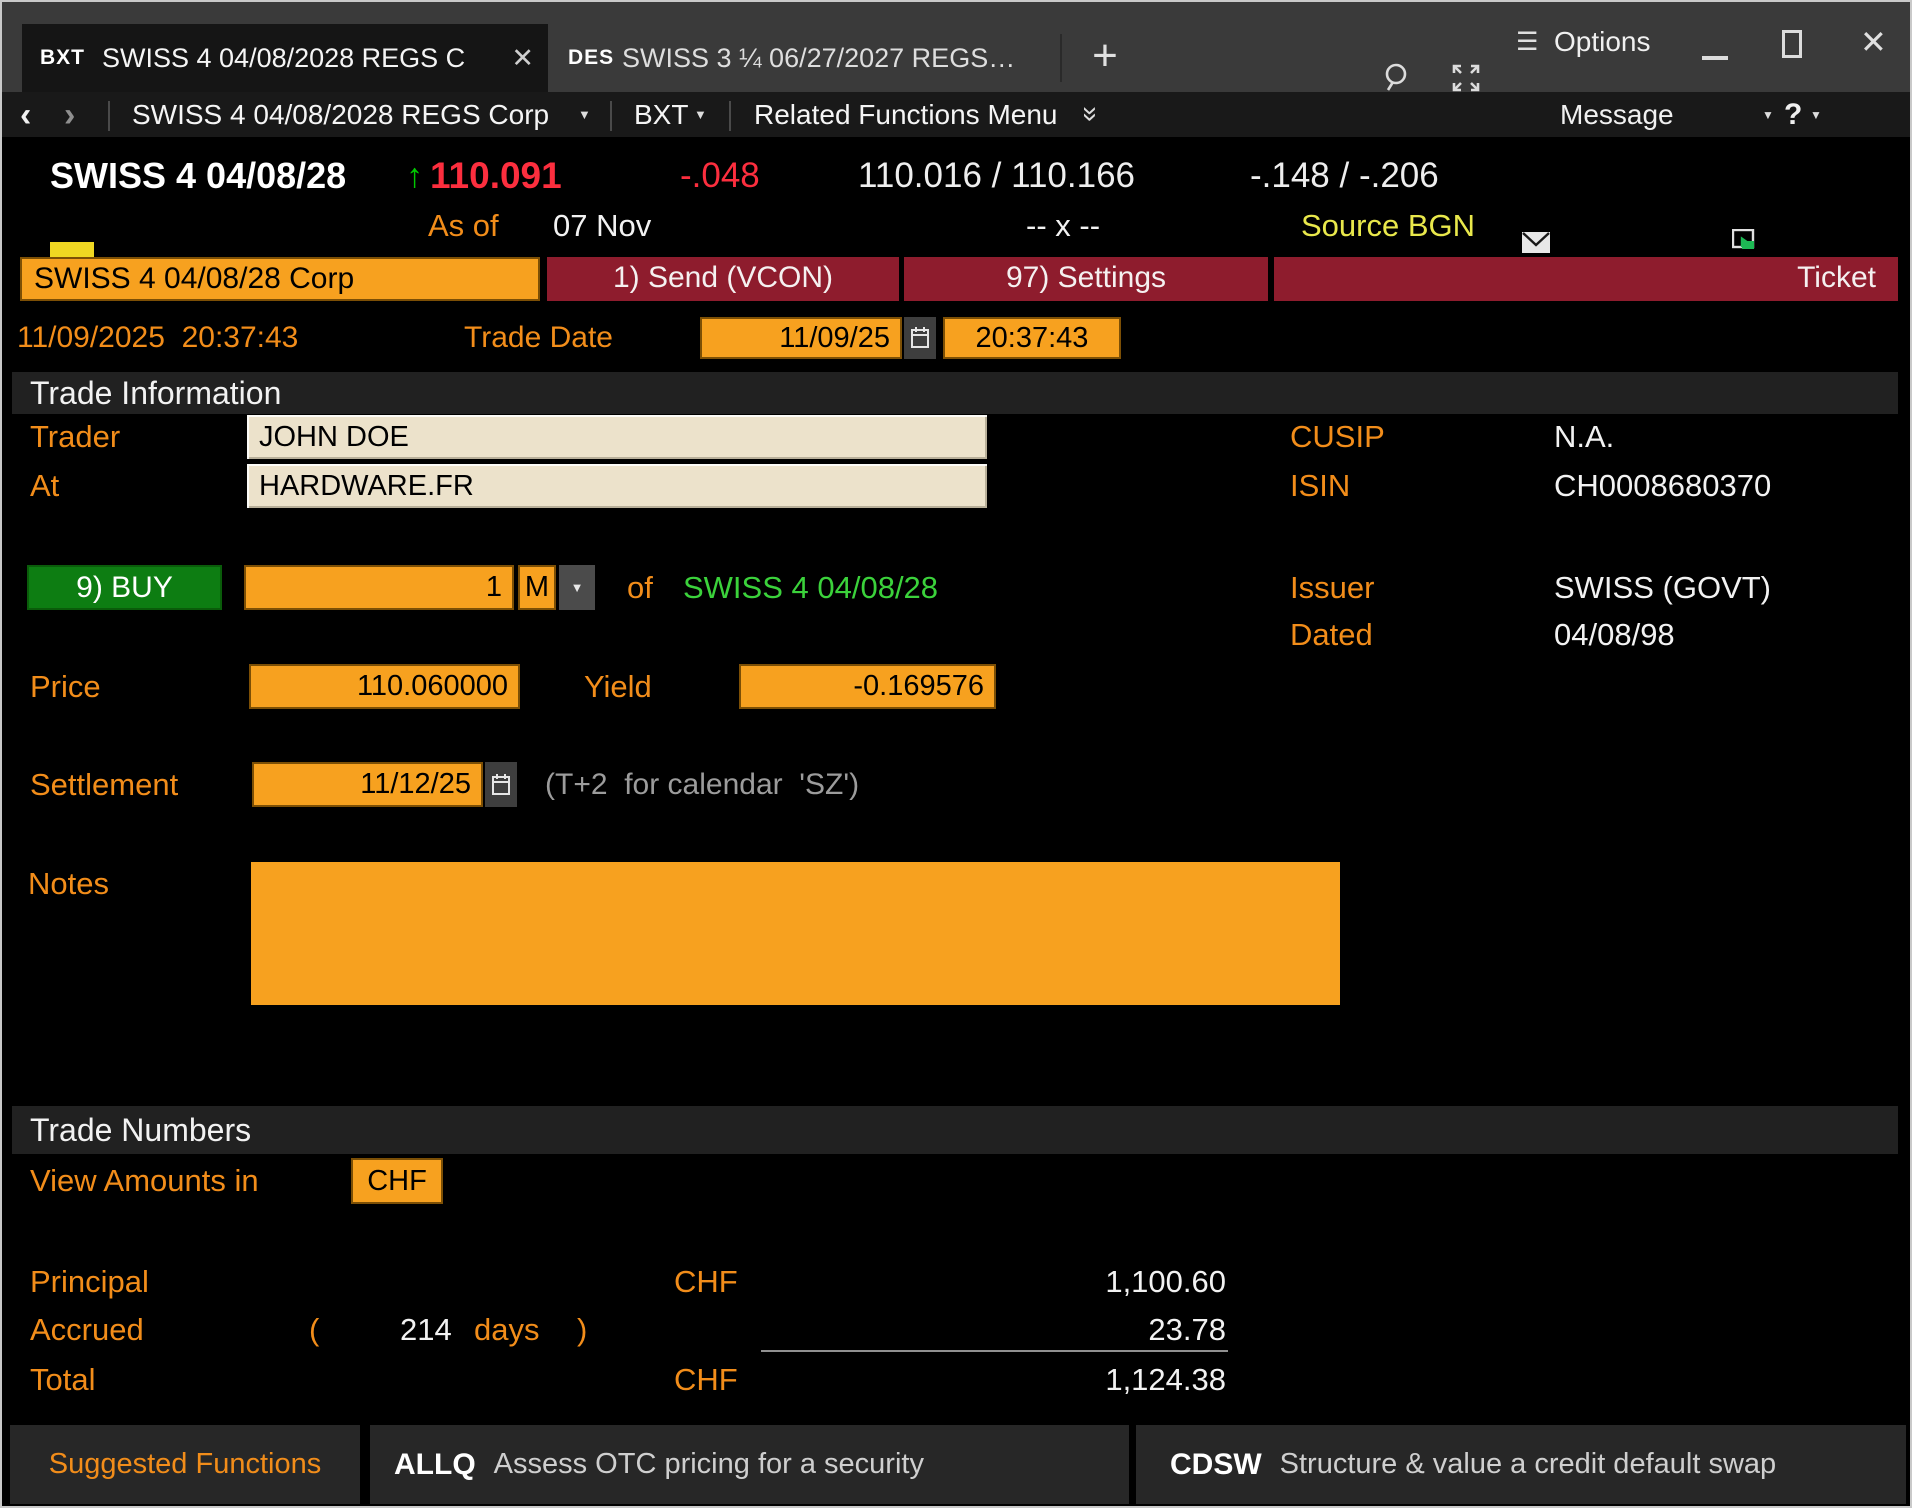  Describe the element at coordinates (602, 225) in the screenshot. I see `as-of-date: 07 Nov` at that location.